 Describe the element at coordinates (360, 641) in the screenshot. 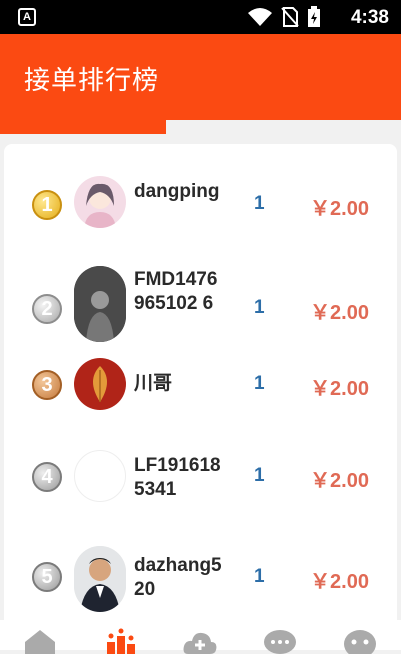

I see `profile-icon` at that location.